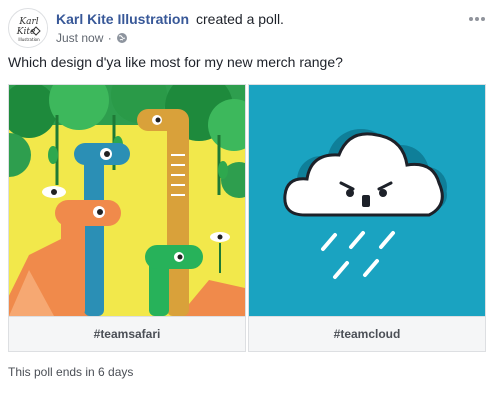 The width and height of the screenshot is (497, 400). I want to click on poll-option-label: #teamcloud, so click(367, 334).